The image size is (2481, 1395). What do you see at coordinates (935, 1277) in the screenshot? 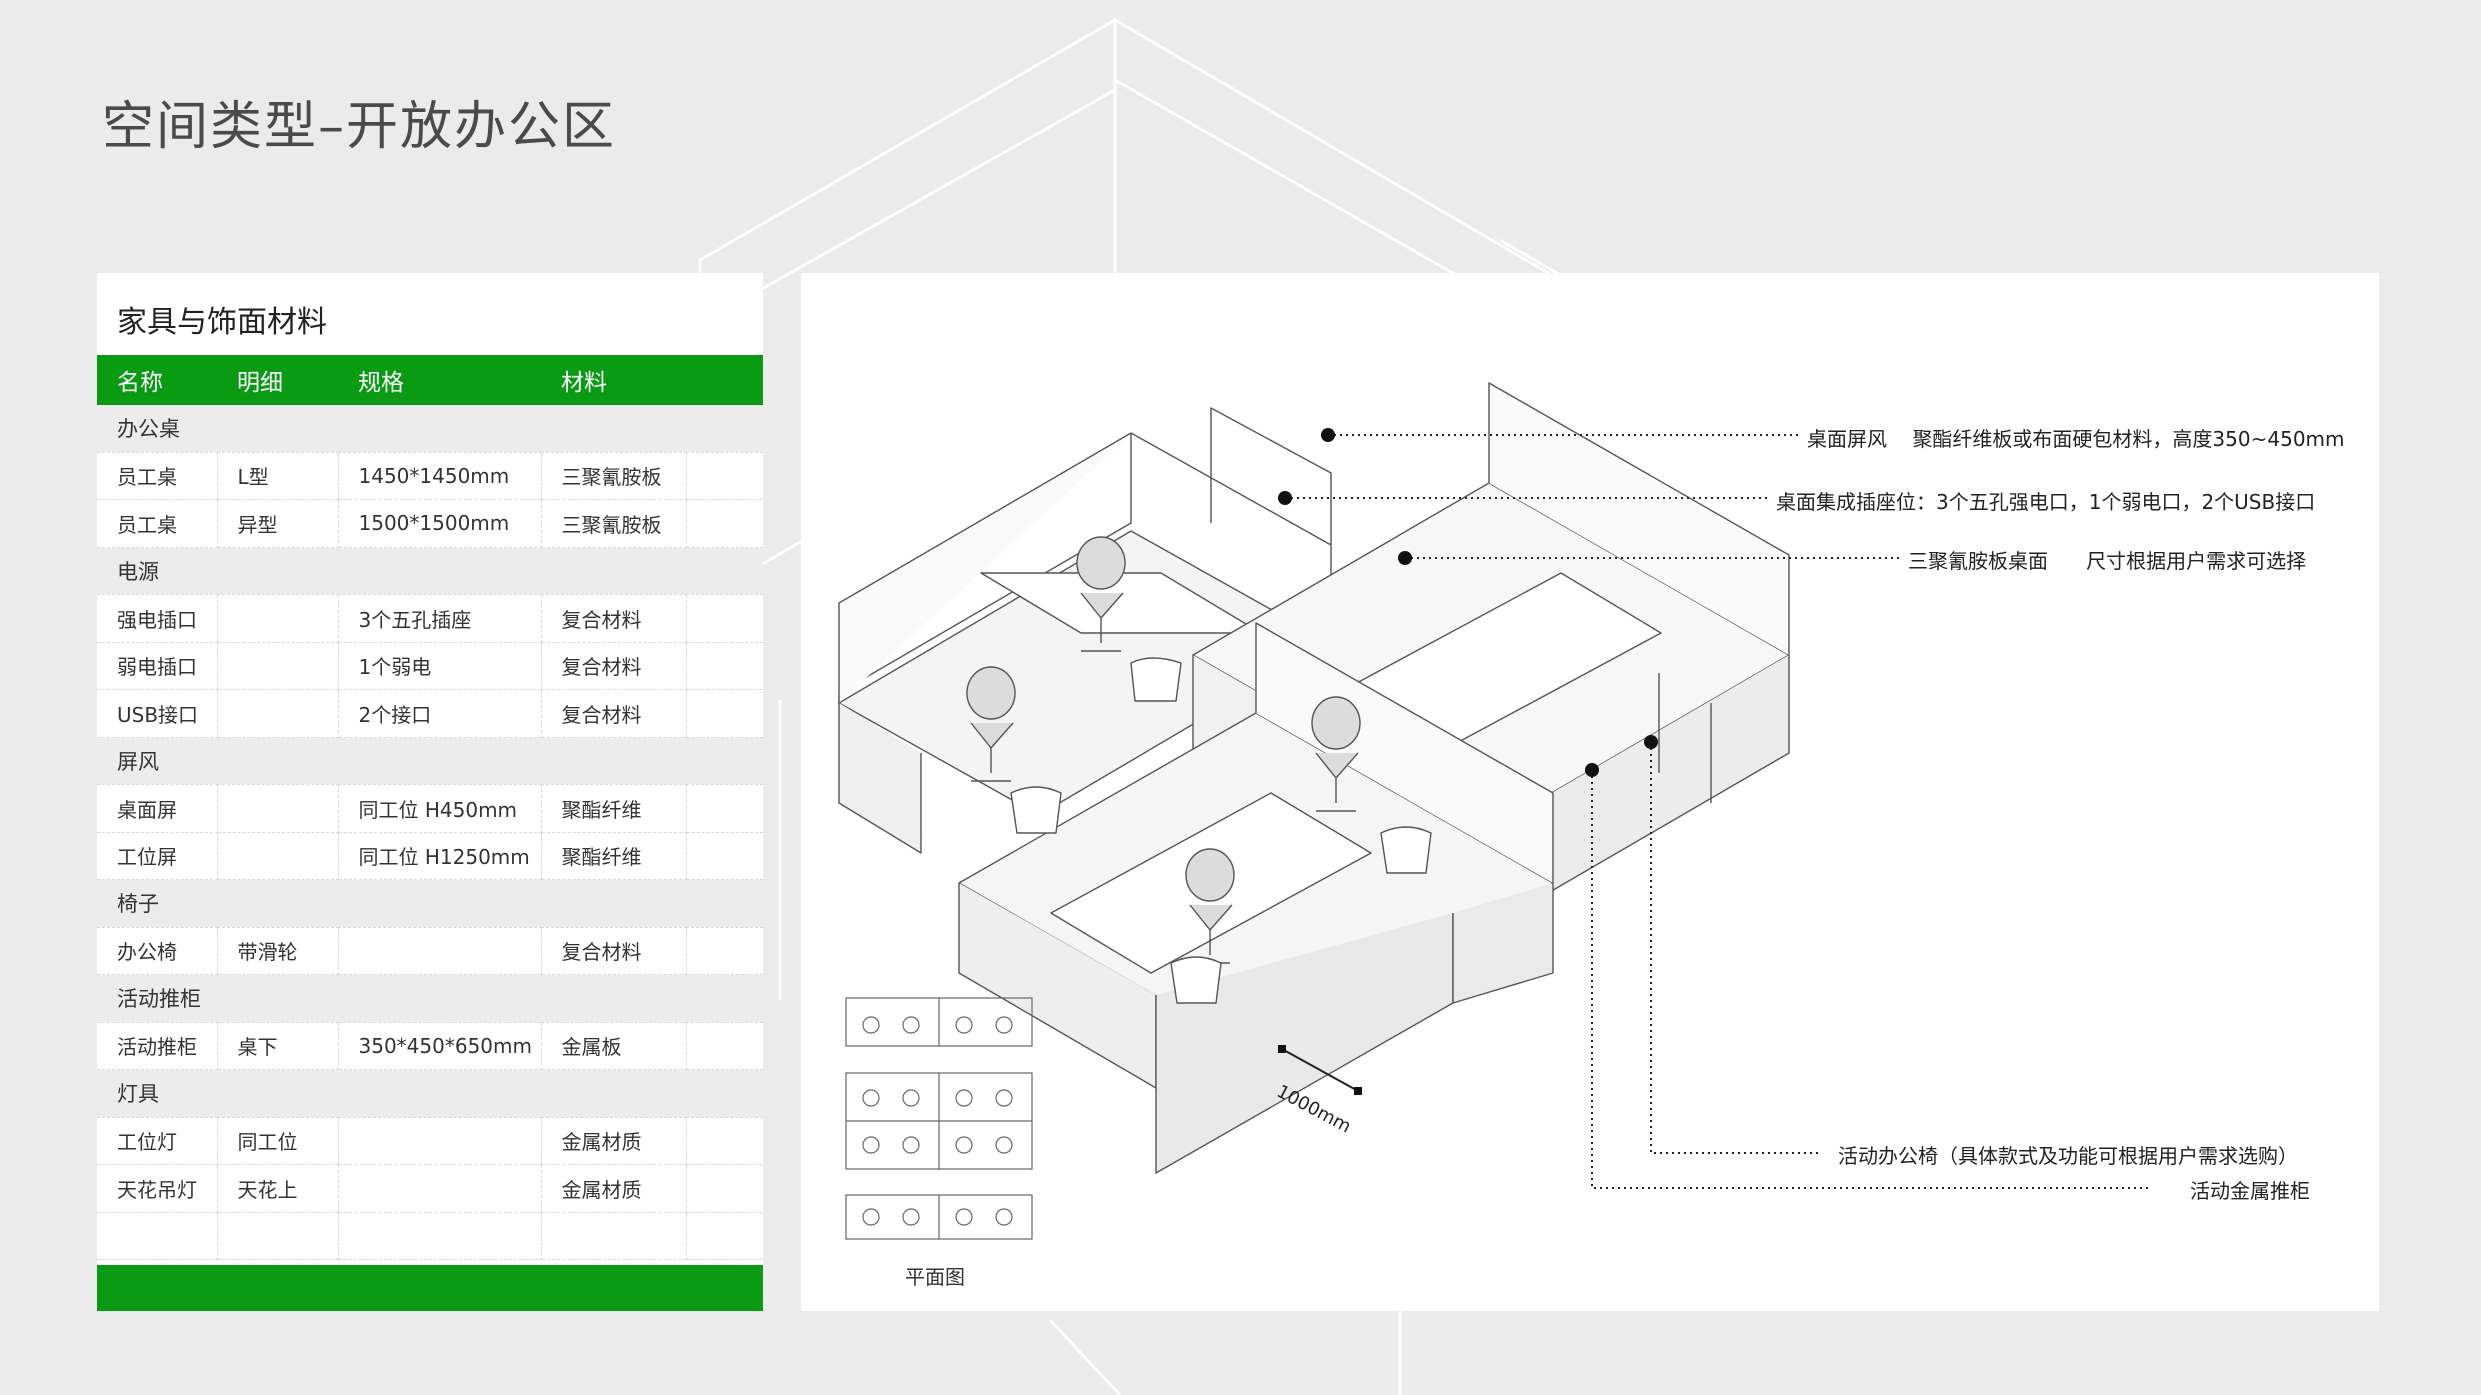
I see `plan-label: 平面图` at bounding box center [935, 1277].